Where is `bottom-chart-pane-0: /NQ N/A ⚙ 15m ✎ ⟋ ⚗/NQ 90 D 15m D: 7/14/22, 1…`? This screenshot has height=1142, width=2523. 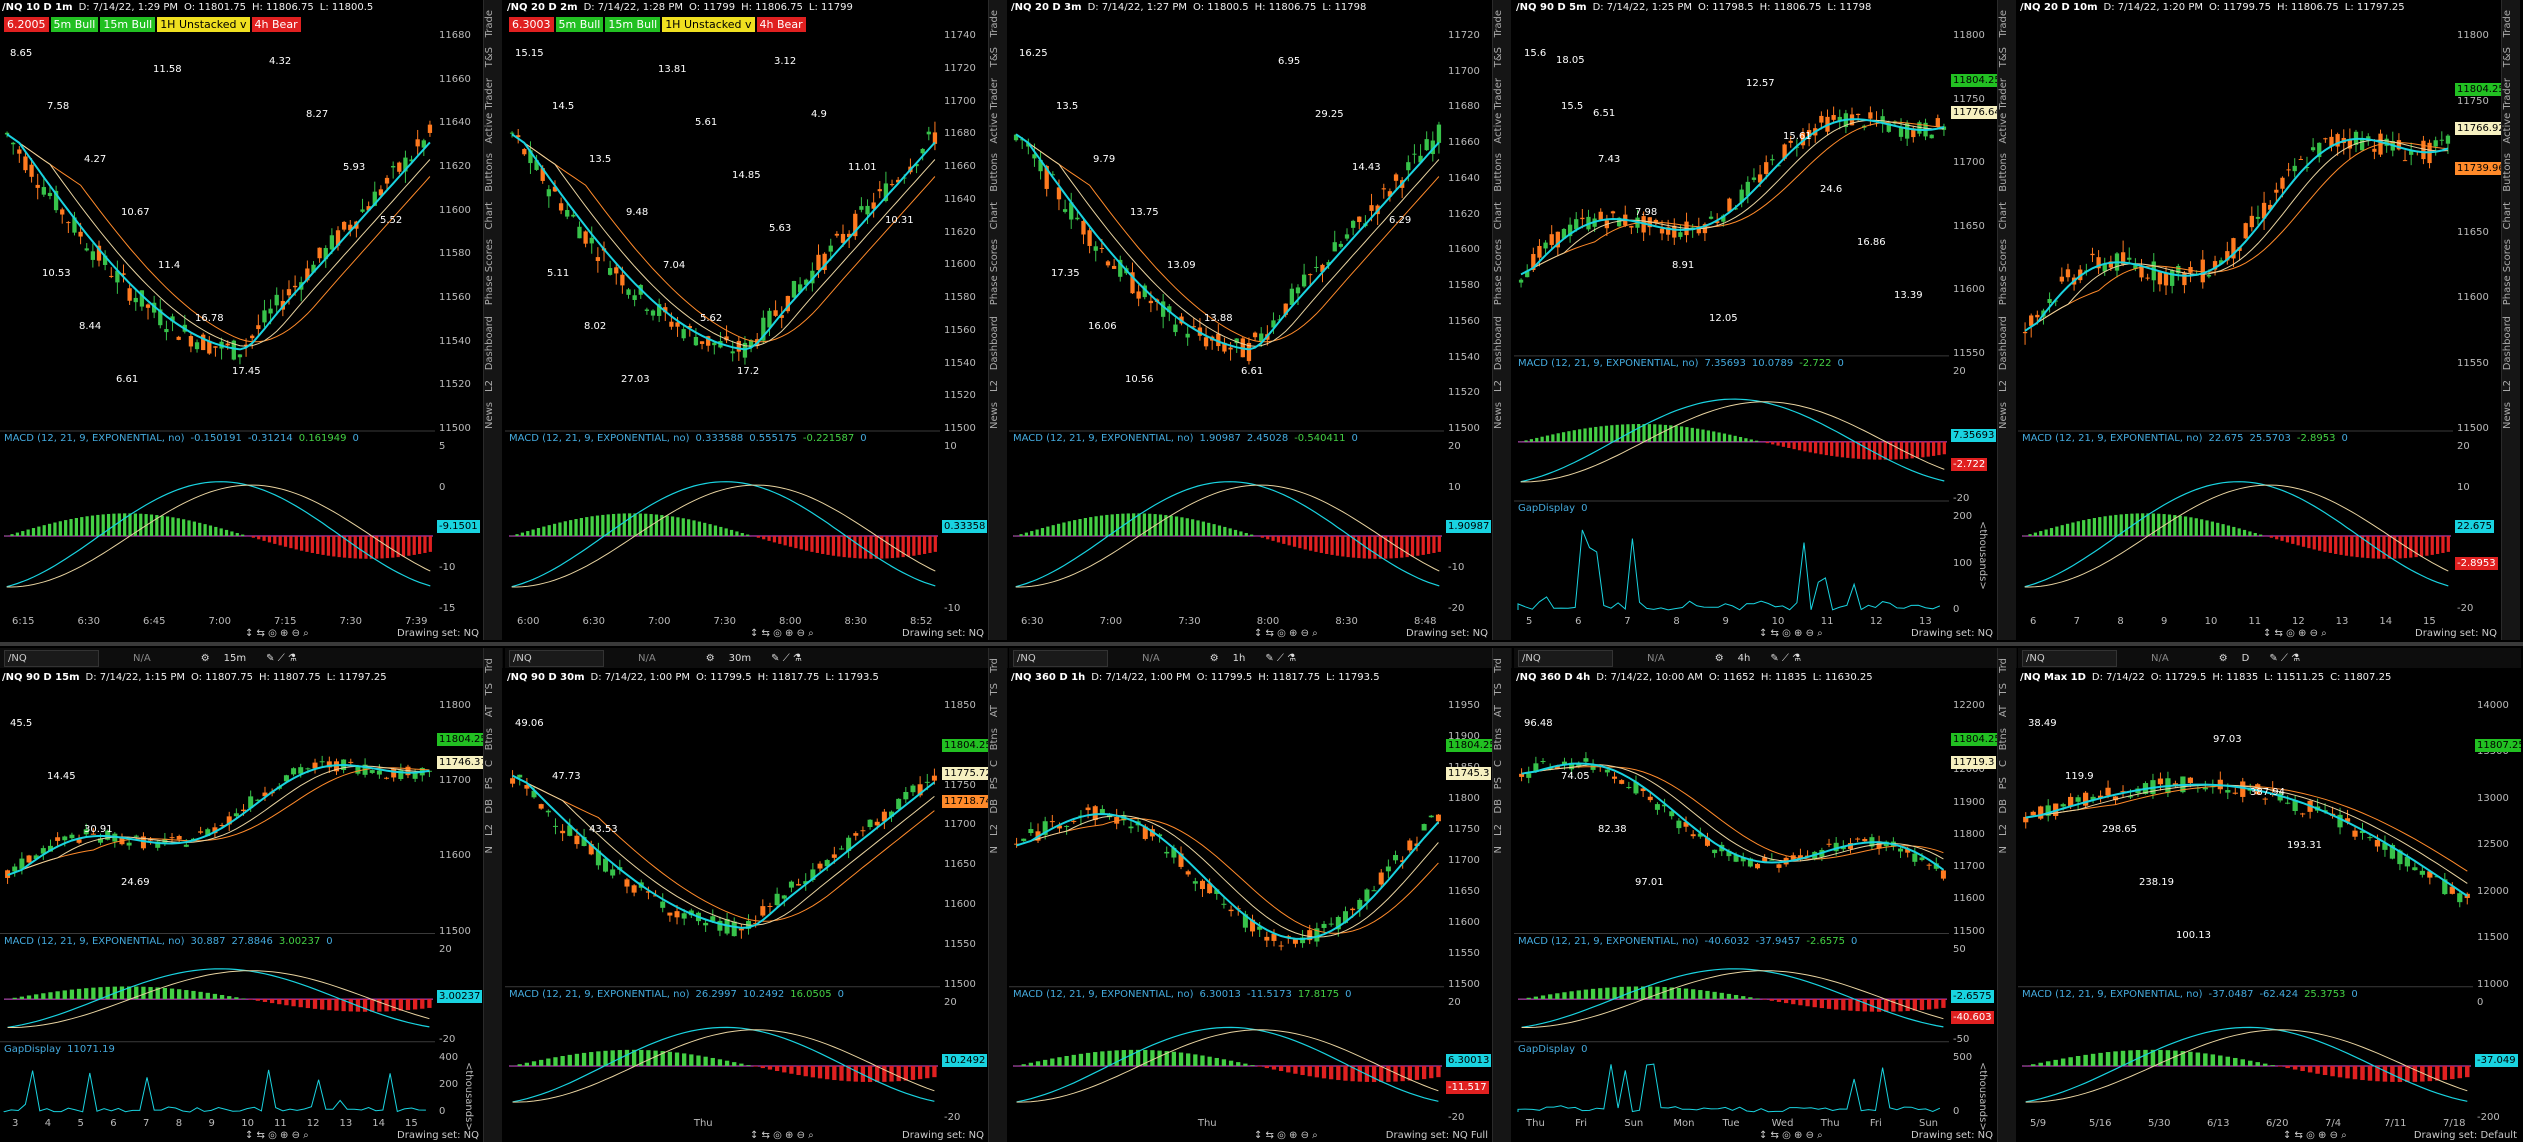
bottom-chart-pane-0: /NQ N/A ⚙ 15m ✎ ⟋ ⚗/NQ 90 D 15m D: 7/14/22, 1… is located at coordinates (251, 895).